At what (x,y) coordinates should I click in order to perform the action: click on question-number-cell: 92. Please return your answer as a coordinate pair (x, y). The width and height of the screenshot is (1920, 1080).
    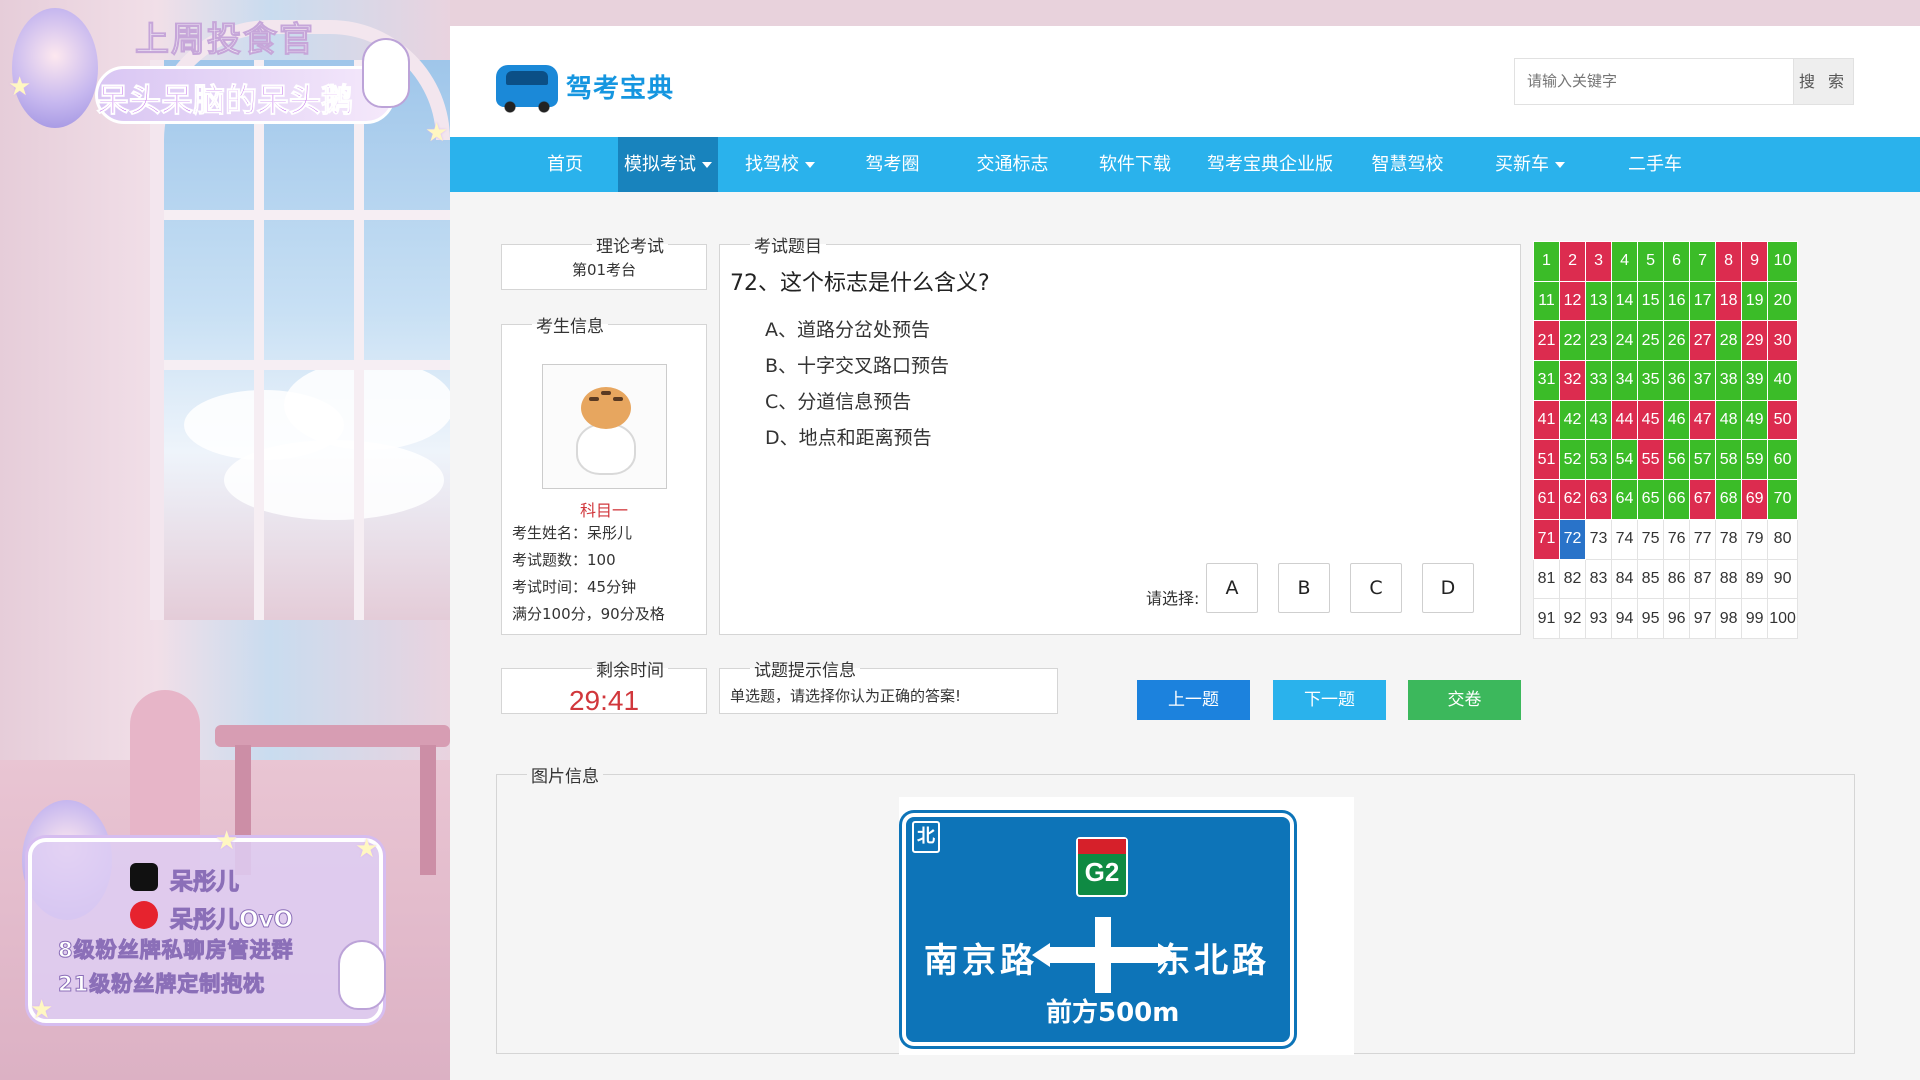
    Looking at the image, I should click on (1573, 618).